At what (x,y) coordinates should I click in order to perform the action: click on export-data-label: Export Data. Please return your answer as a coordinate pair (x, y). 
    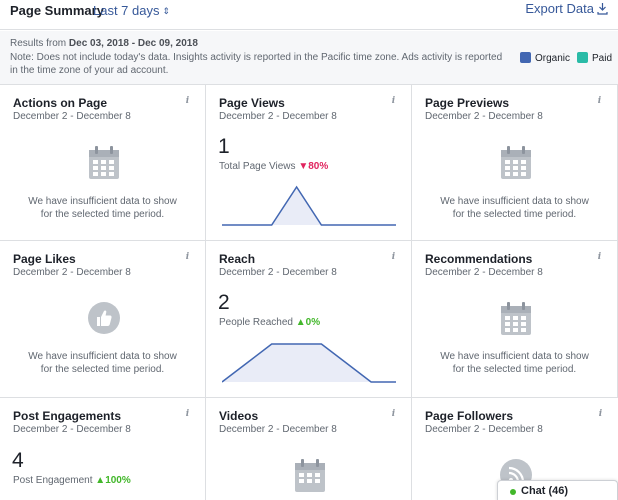
    Looking at the image, I should click on (559, 8).